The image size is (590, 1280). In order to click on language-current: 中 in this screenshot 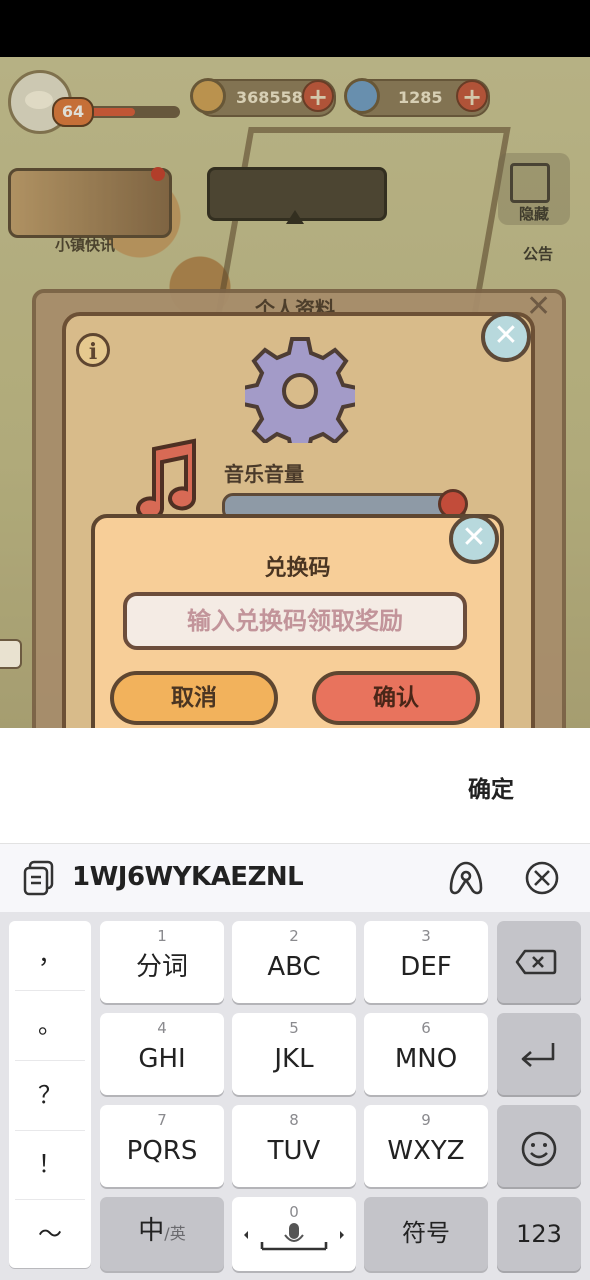, I will do `click(151, 1231)`.